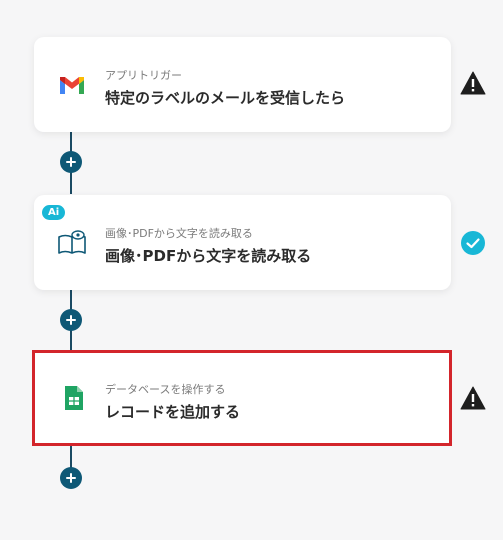 The image size is (503, 540). Describe the element at coordinates (179, 233) in the screenshot. I see `step-subtitle: 画像･PDFから文字を読み取る` at that location.